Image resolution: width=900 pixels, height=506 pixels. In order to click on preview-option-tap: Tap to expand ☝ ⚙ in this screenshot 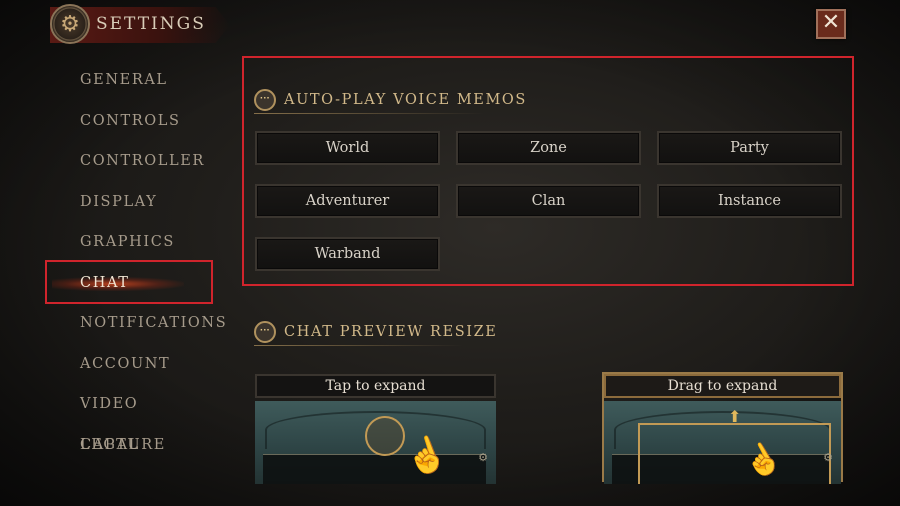, I will do `click(375, 429)`.